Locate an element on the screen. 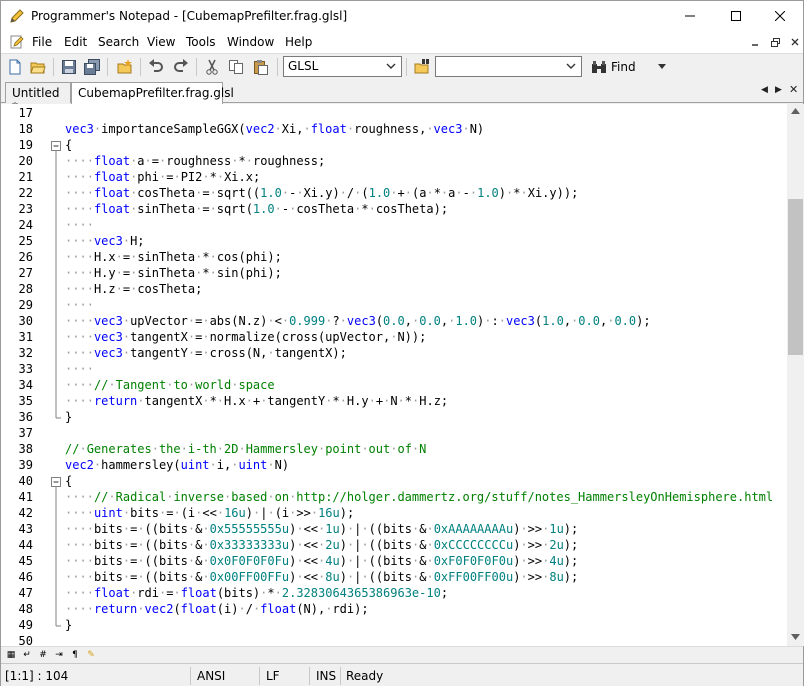 The width and height of the screenshot is (804, 686). undo-button is located at coordinates (156, 67).